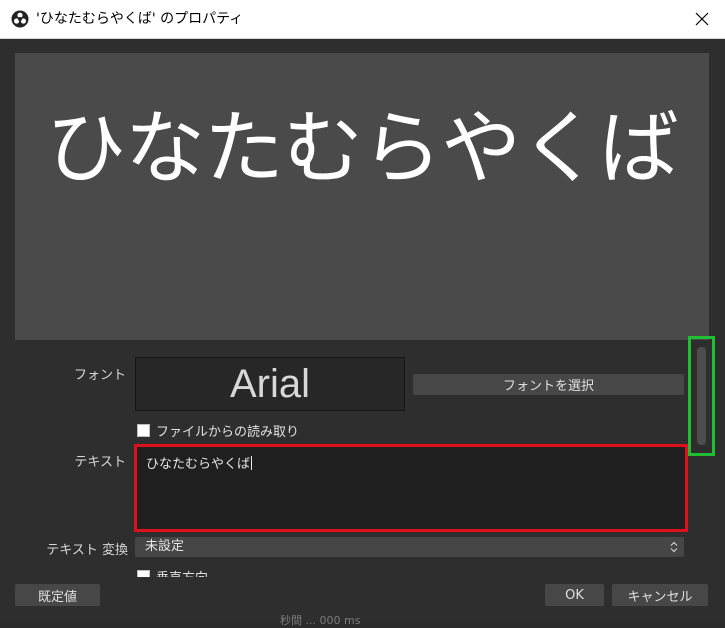 This screenshot has width=725, height=628. I want to click on scrollbar-thumb, so click(701, 396).